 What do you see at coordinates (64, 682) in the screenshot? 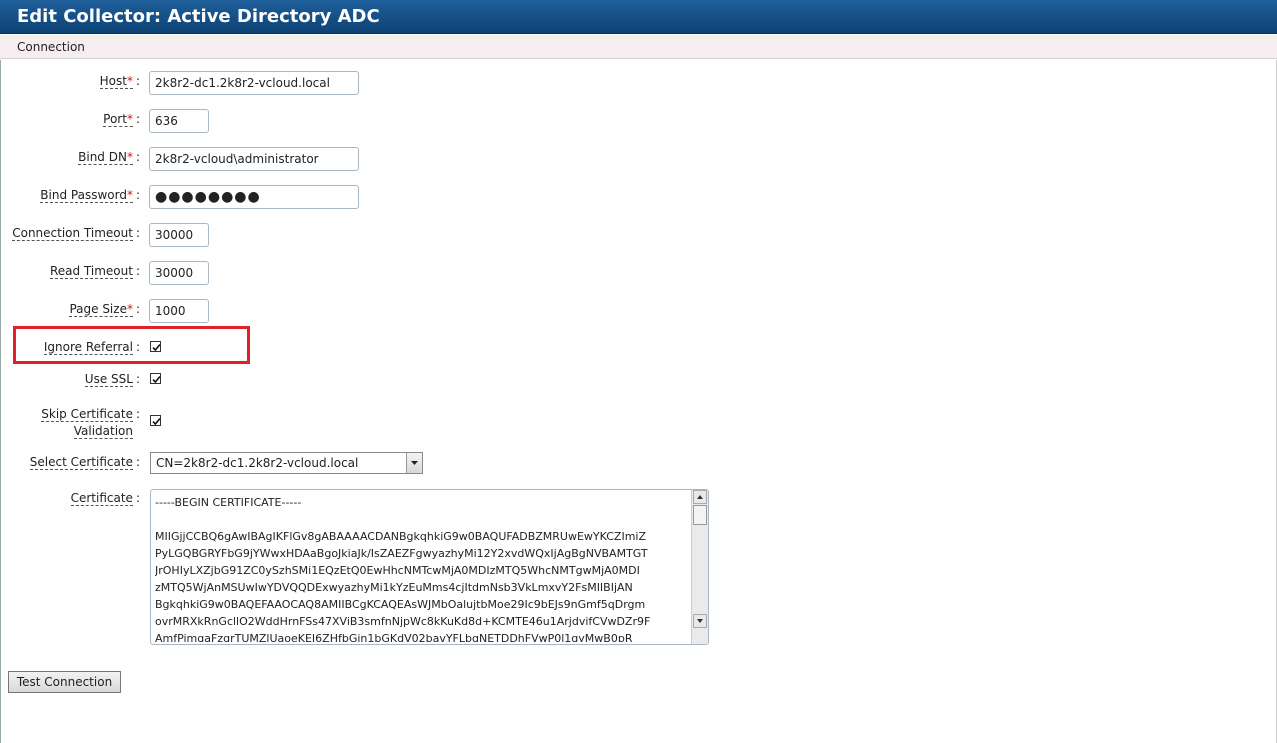
I see `test-connection-button: Test Connection` at bounding box center [64, 682].